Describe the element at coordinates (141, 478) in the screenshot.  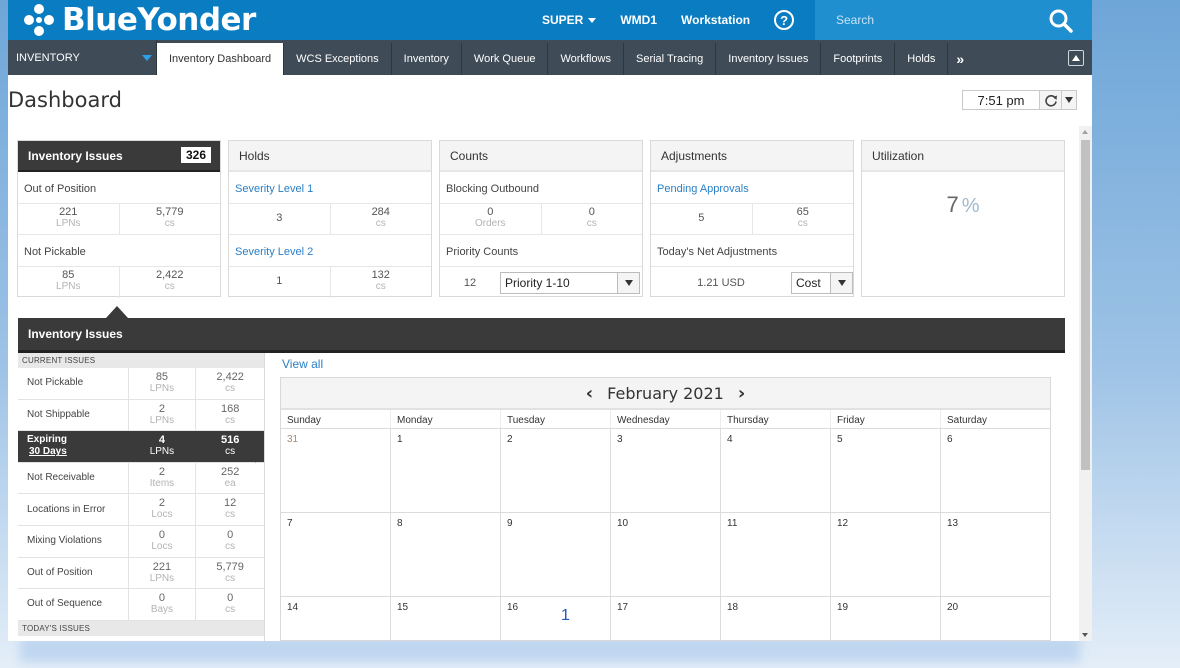
I see `issue-row: Not Receivable 2 Items 252 ea` at that location.